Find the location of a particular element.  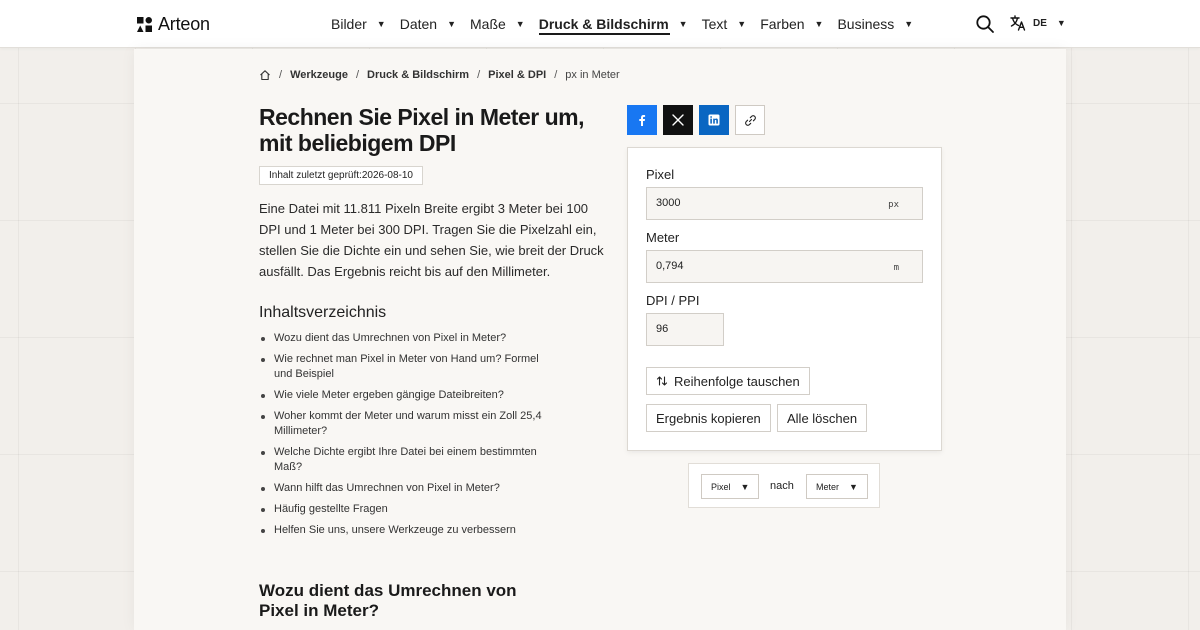

nav-item-masse: Maße ▼ is located at coordinates (497, 24).